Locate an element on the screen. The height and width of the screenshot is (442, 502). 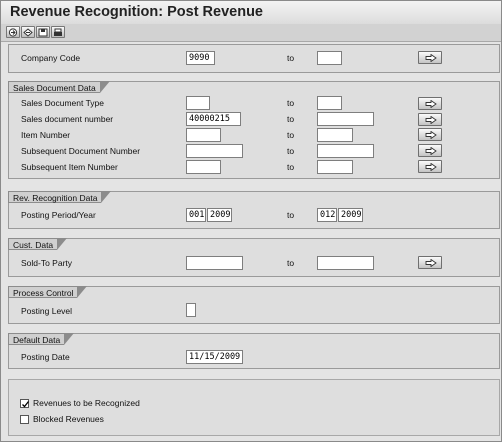
item-number-to-input is located at coordinates (335, 135).